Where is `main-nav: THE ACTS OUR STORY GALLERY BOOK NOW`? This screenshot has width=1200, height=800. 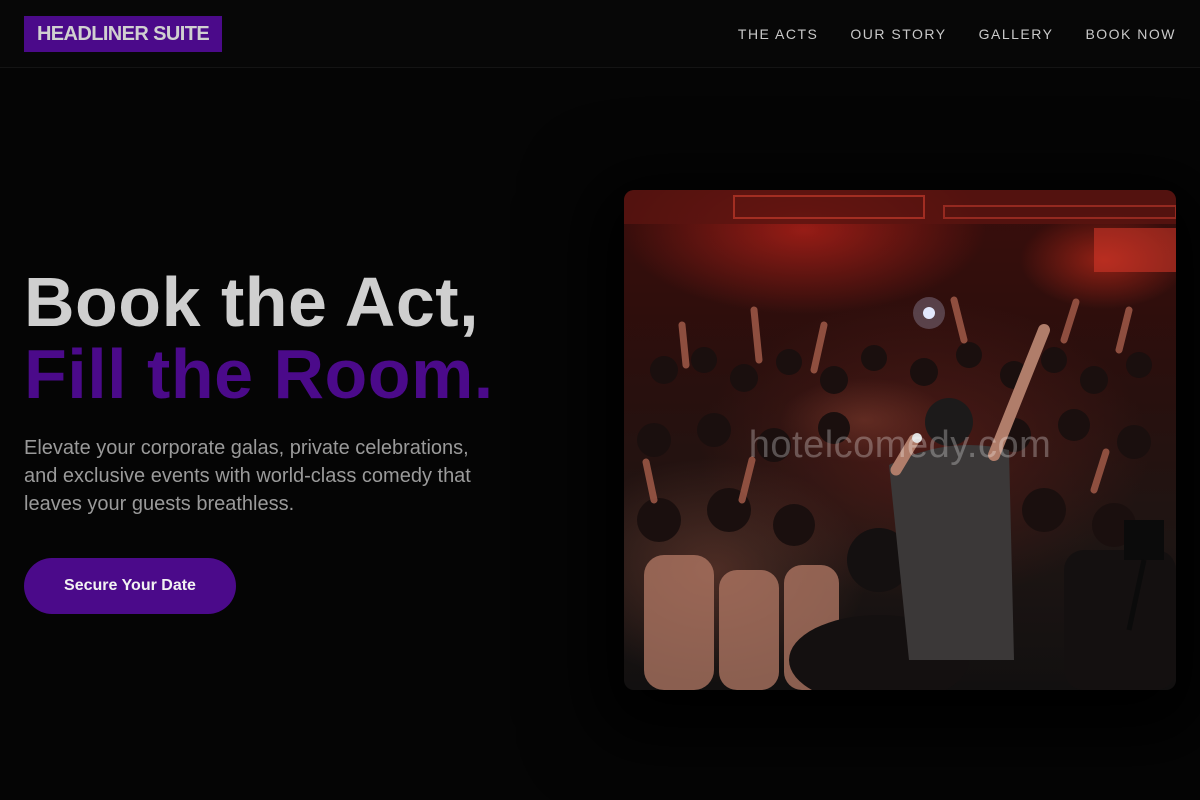
main-nav: THE ACTS OUR STORY GALLERY BOOK NOW is located at coordinates (957, 34).